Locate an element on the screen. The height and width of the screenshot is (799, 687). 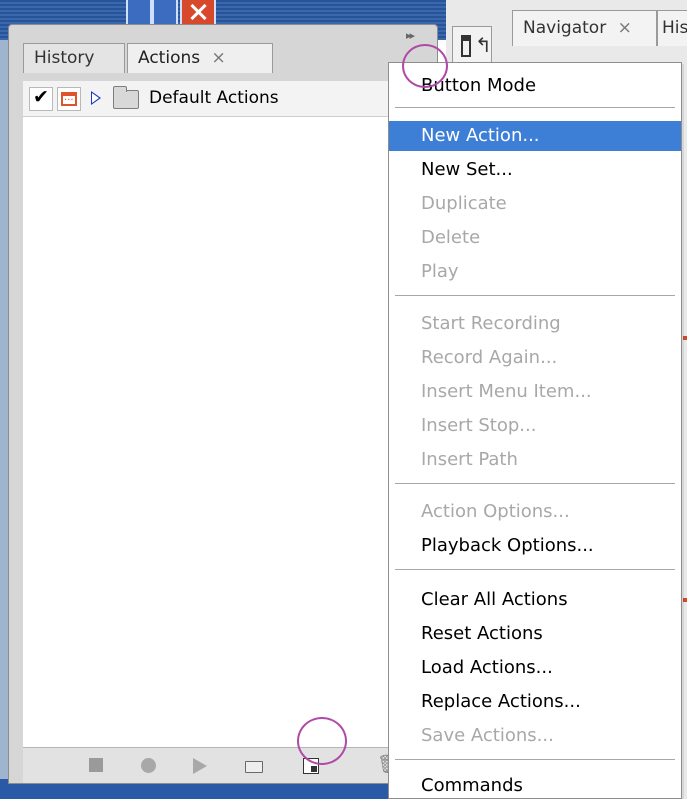
tab-navigator: Navigator × is located at coordinates (584, 28).